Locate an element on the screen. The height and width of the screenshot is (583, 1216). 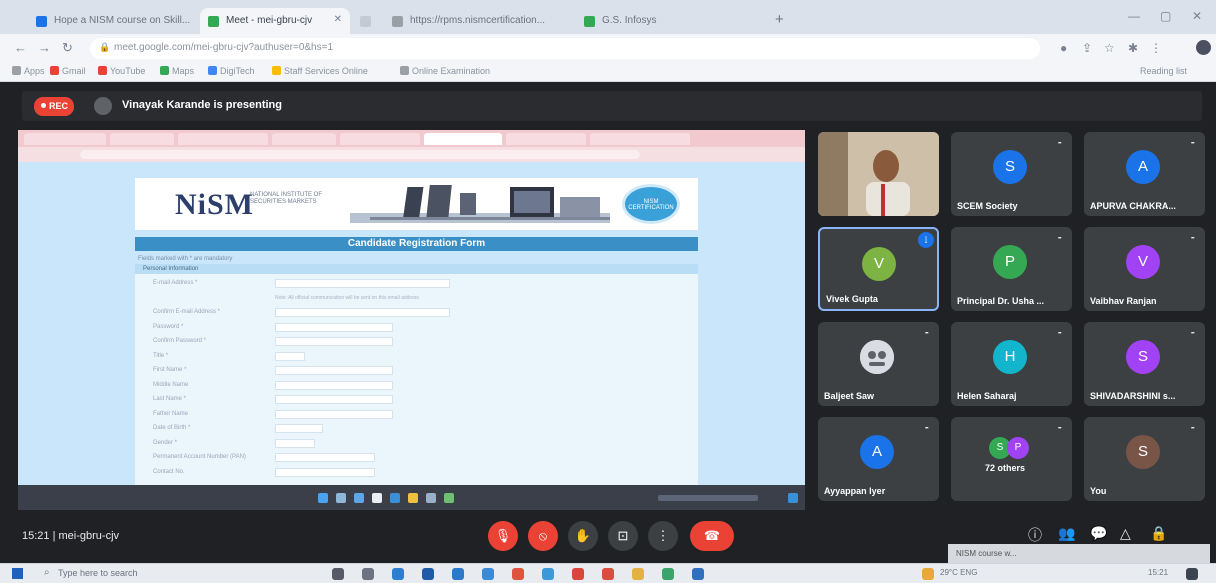
participant-name: Vaibhav Ranjan is located at coordinates (1123, 301).